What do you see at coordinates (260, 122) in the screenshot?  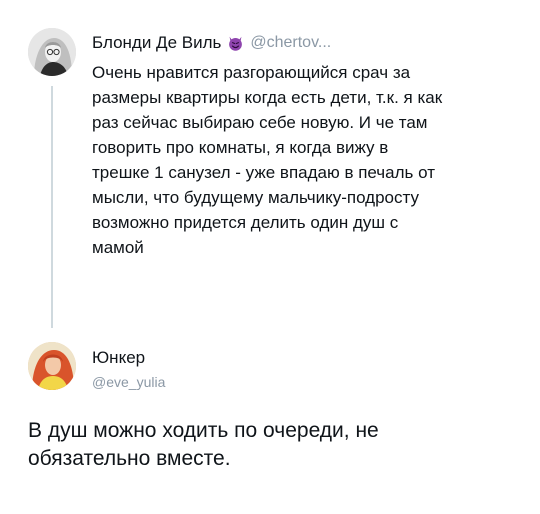 I see `tweet-text-line: раз сейчас выбираю себе новую. И че там` at bounding box center [260, 122].